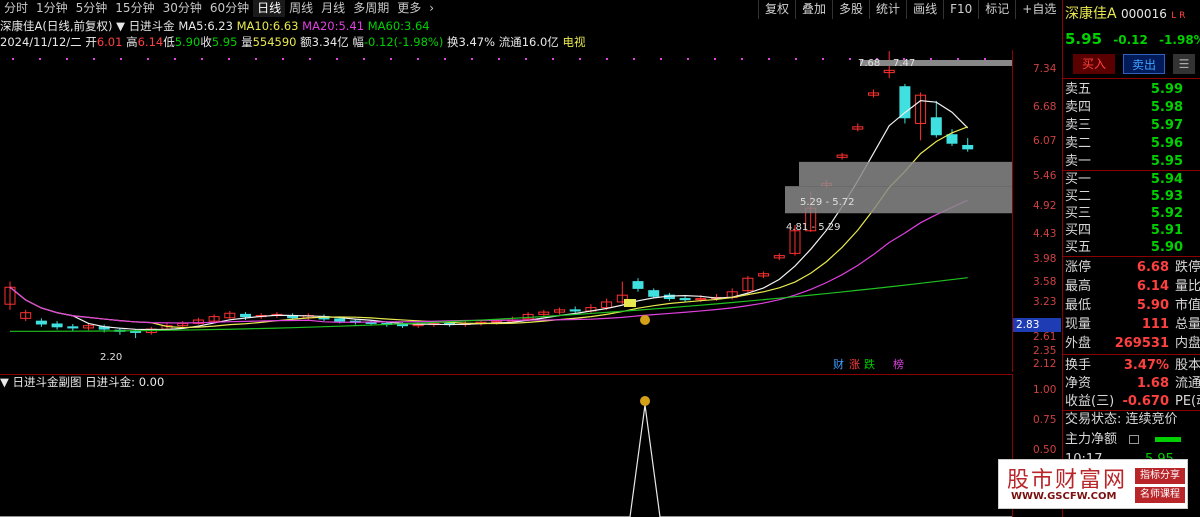 Image resolution: width=1200 pixels, height=517 pixels. I want to click on stat-row: PE(动) 收益(三) -0.670, so click(1132, 401).